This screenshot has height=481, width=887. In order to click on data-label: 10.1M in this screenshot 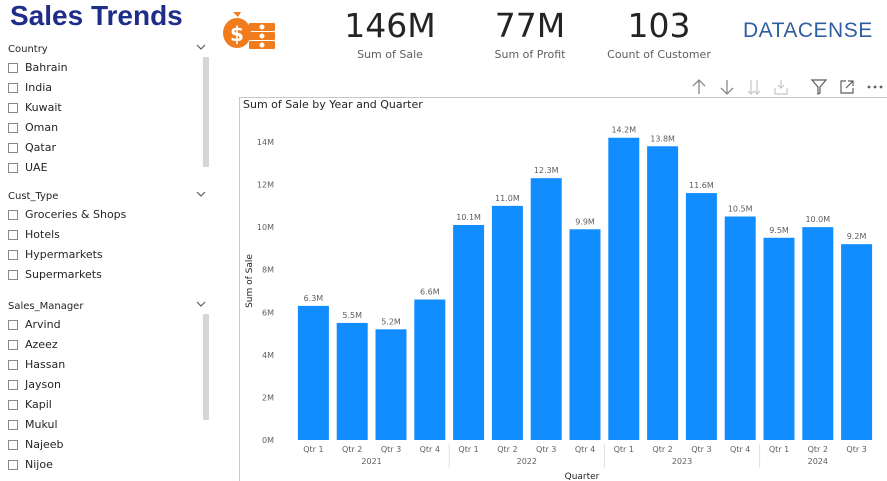, I will do `click(468, 217)`.